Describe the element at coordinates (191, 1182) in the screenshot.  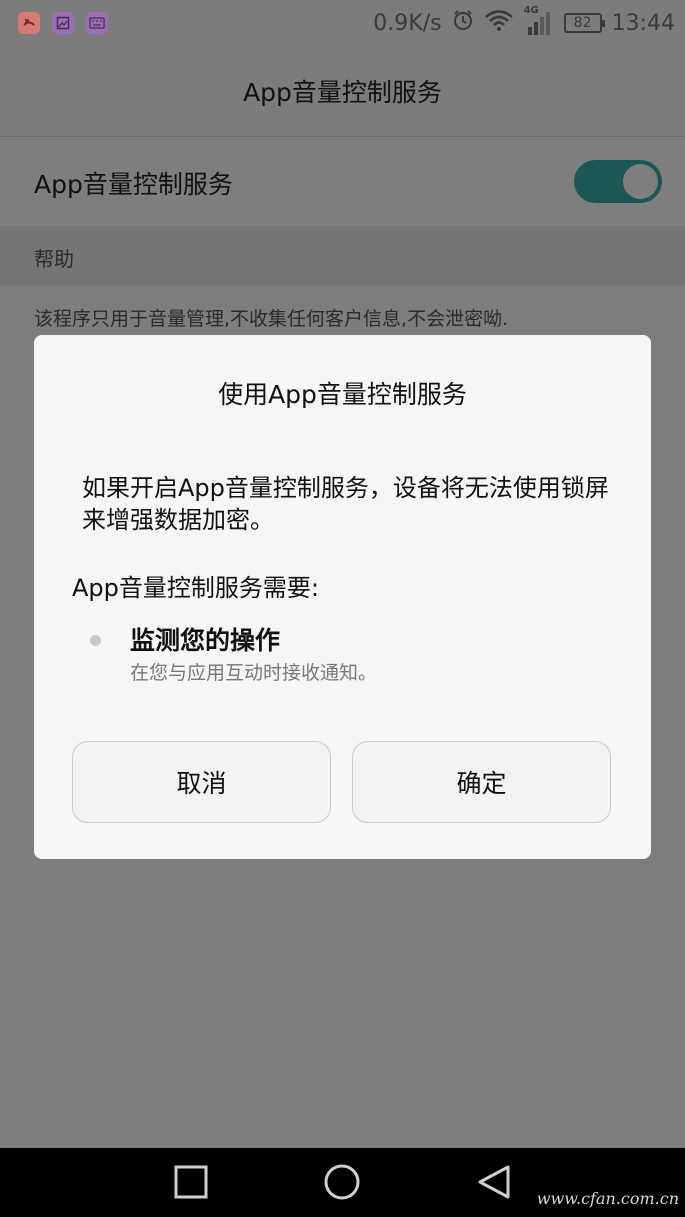
I see `recents-icon` at that location.